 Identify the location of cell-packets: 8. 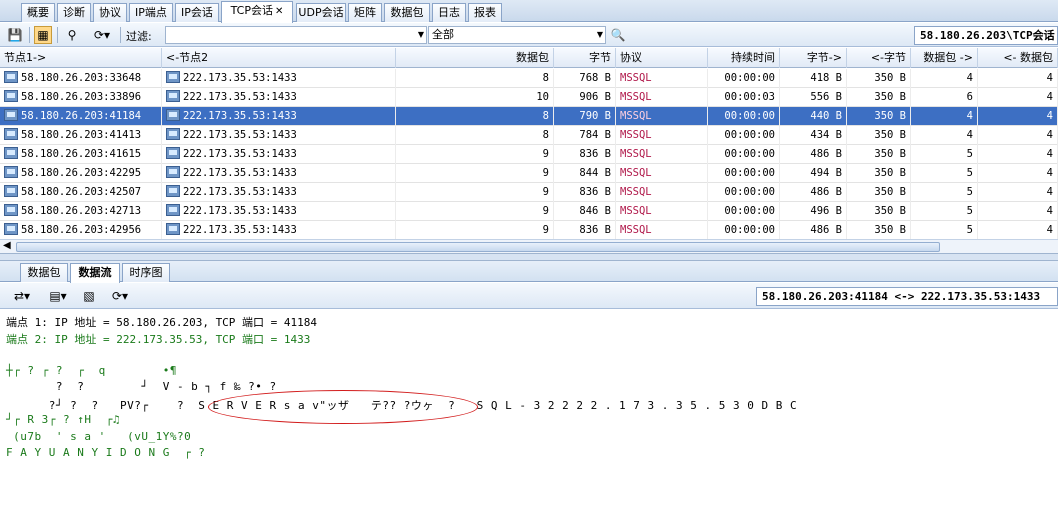
(475, 78).